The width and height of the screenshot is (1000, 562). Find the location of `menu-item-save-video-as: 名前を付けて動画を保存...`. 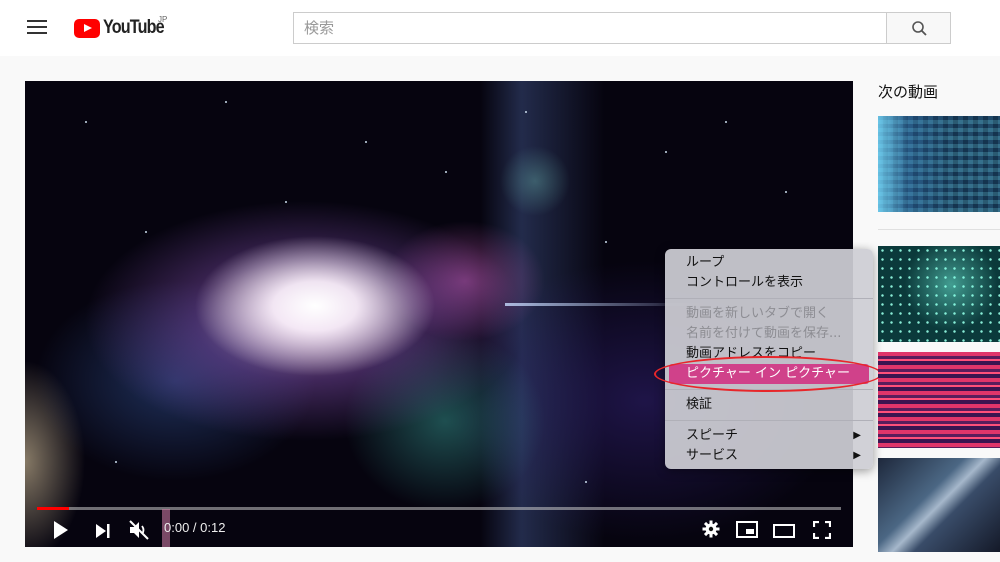

menu-item-save-video-as: 名前を付けて動画を保存... is located at coordinates (764, 333).